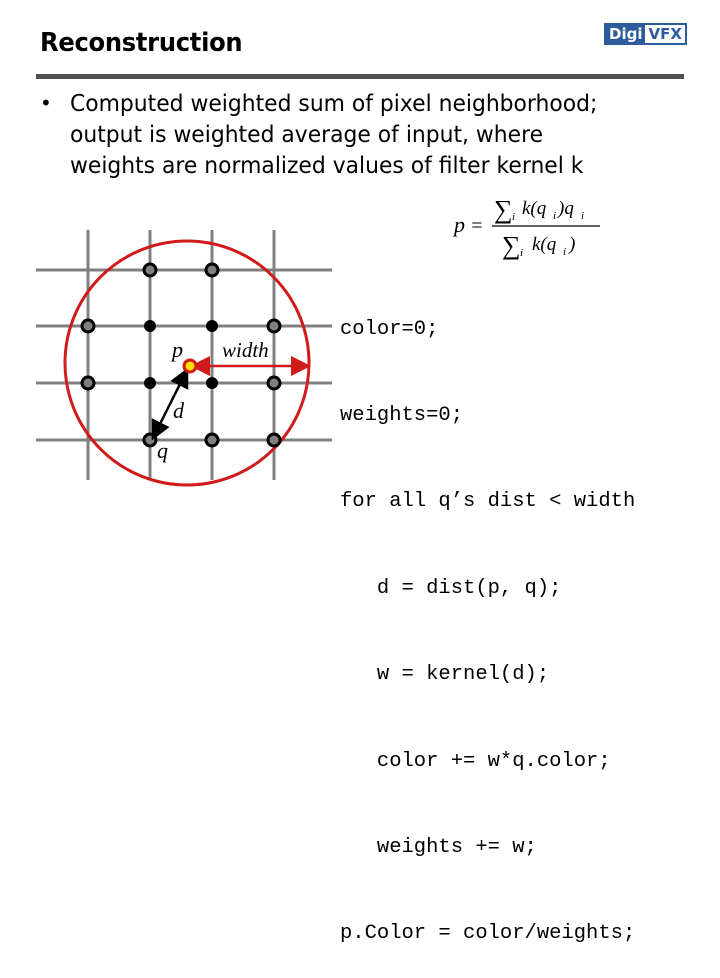 This screenshot has width=720, height=978. What do you see at coordinates (475, 761) in the screenshot?
I see `code-line: color += w*q.color;` at bounding box center [475, 761].